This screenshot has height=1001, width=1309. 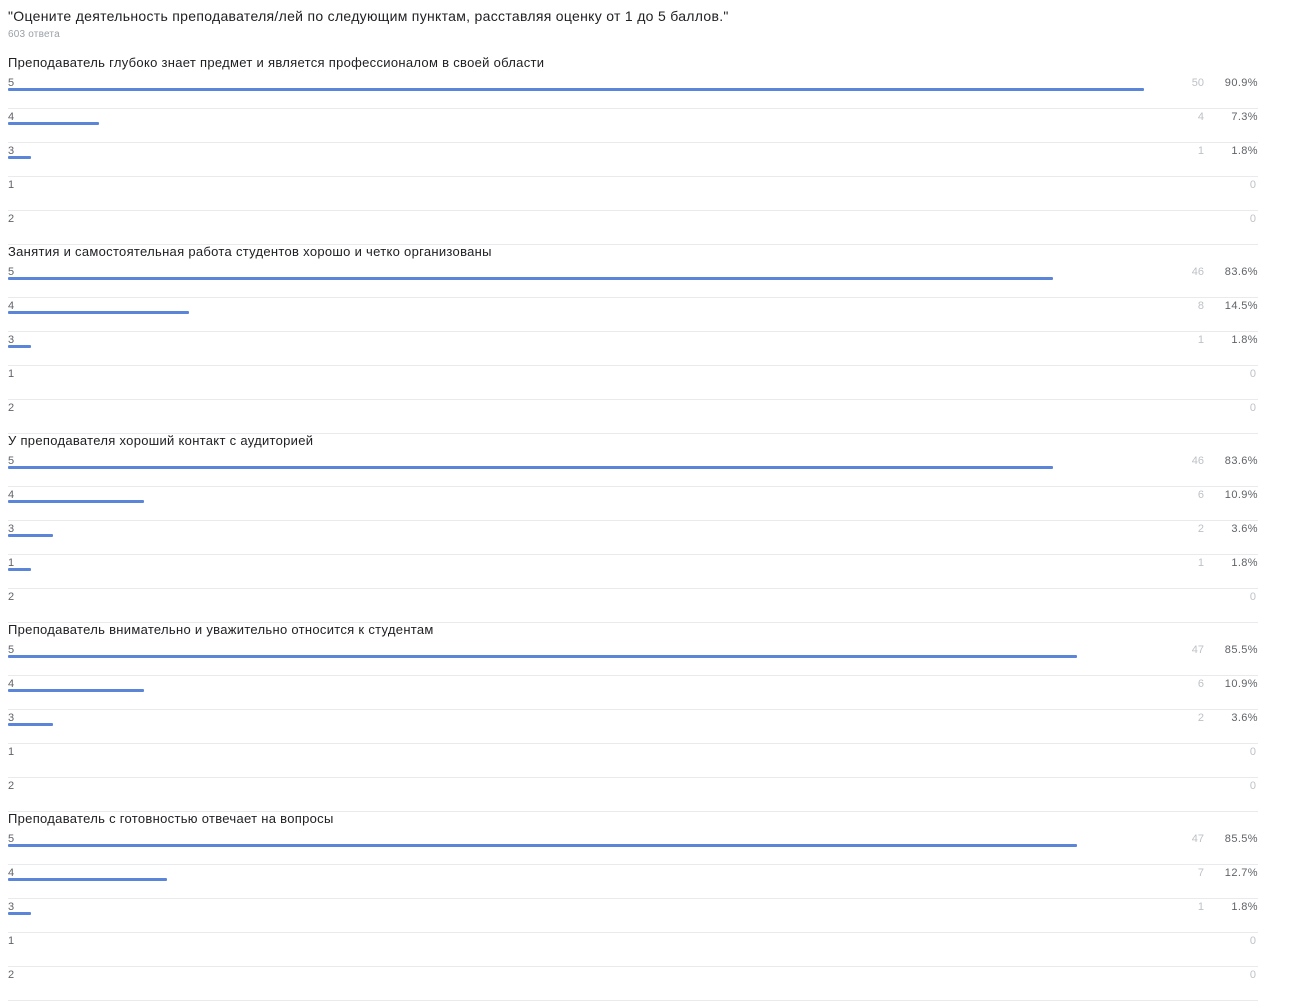 What do you see at coordinates (1241, 873) in the screenshot?
I see `response-percent: 12.7%` at bounding box center [1241, 873].